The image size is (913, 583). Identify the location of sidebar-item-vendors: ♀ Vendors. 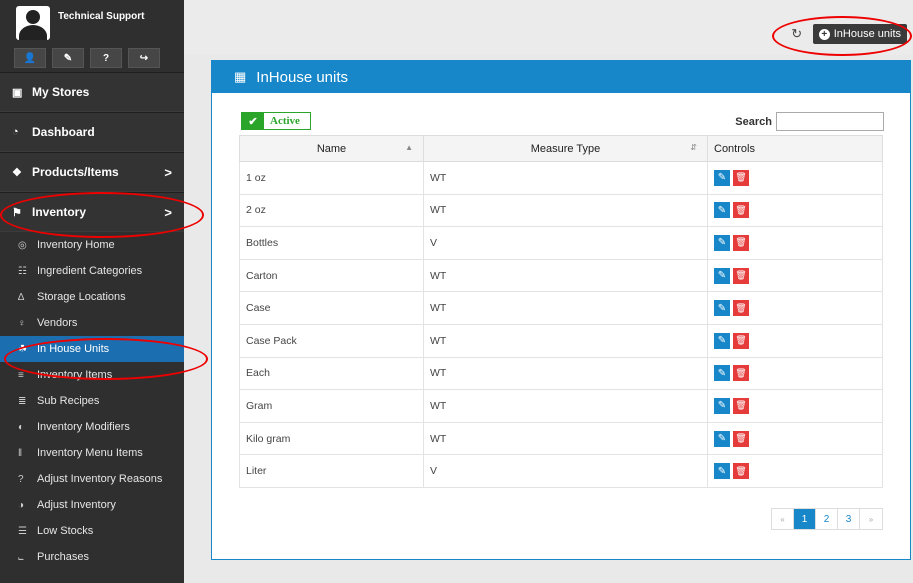
(92, 323).